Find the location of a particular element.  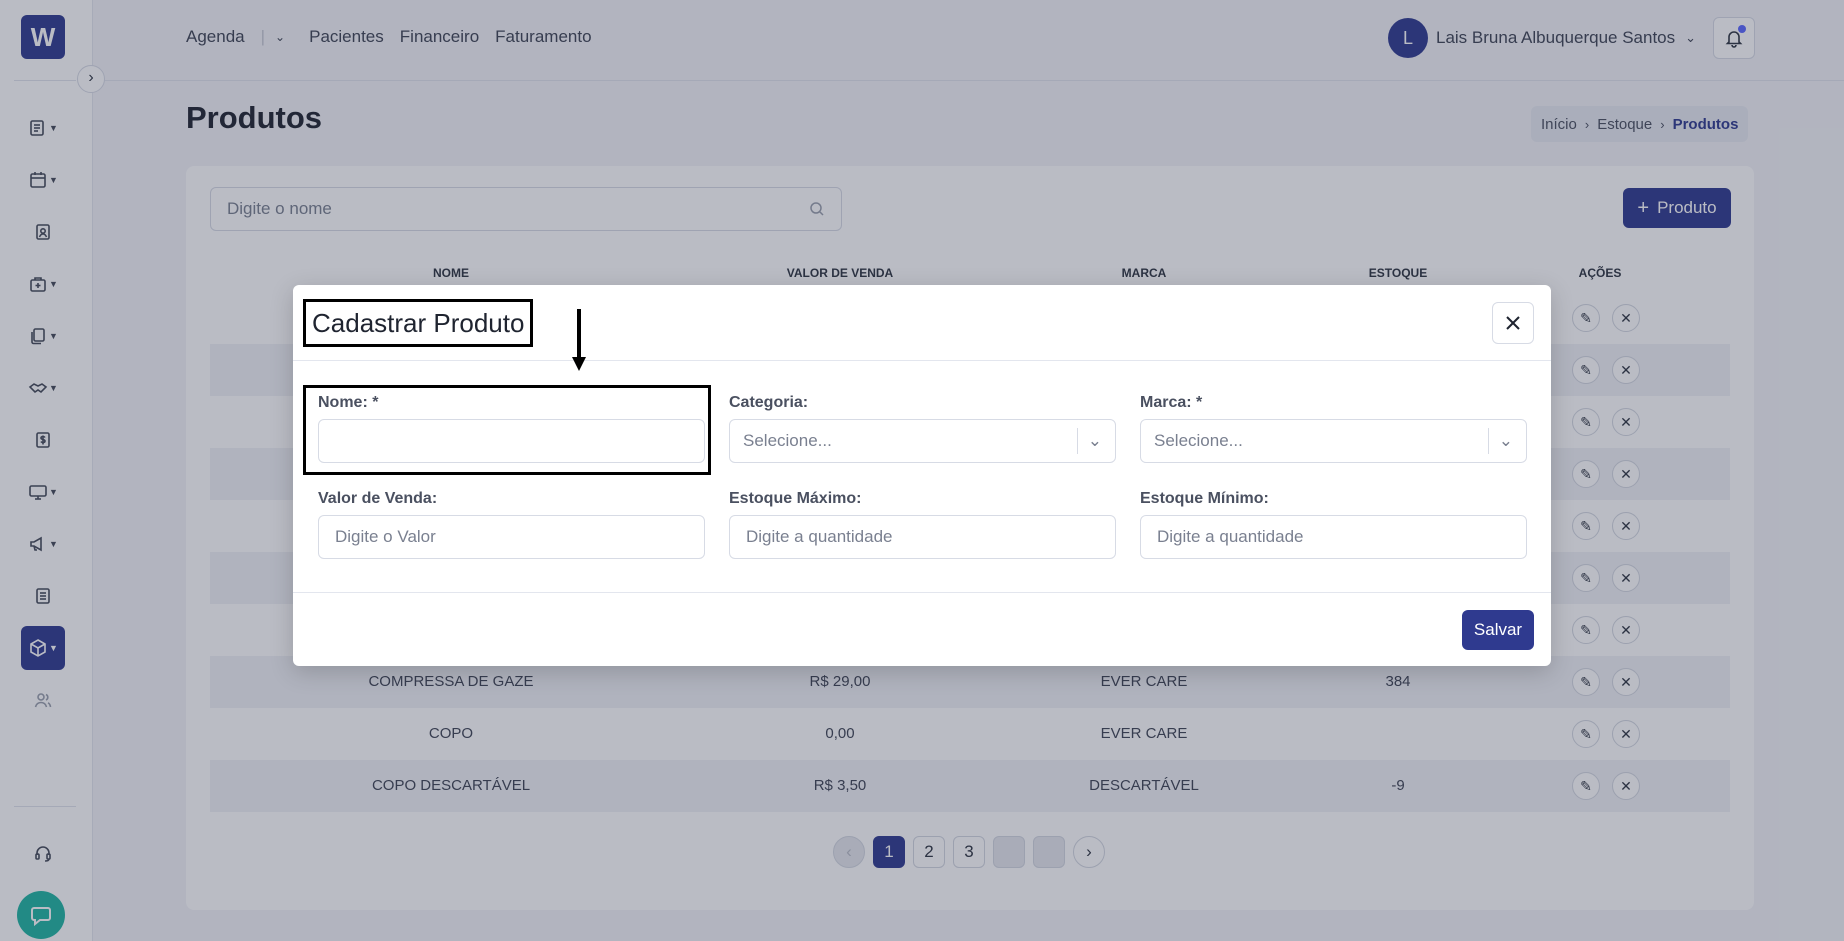

estoque-maximo-label: Estoque Máximo: is located at coordinates (795, 498).